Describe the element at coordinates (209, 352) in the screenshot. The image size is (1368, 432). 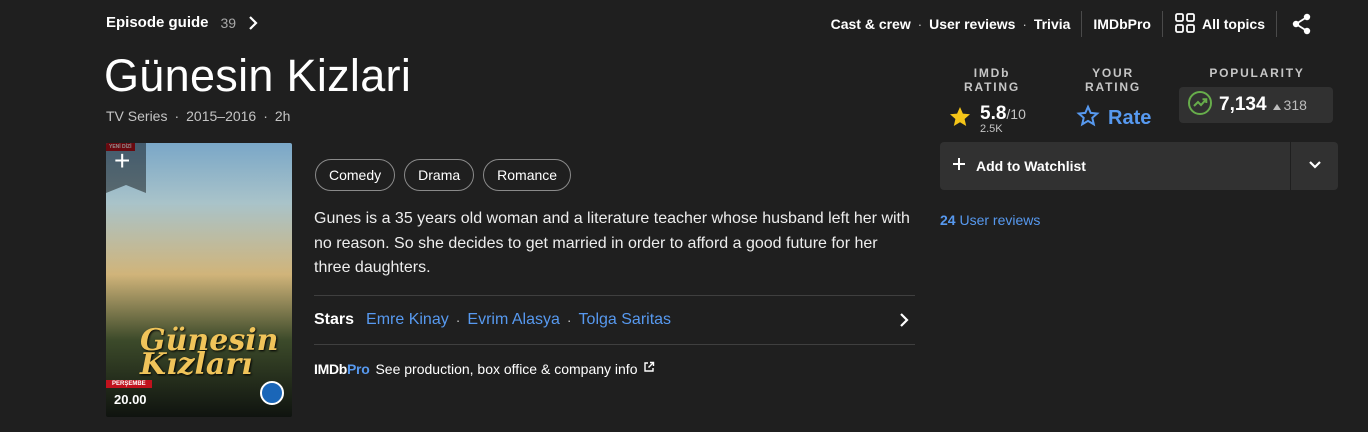
I see `poster-logo-text: Günesin Kızları` at that location.